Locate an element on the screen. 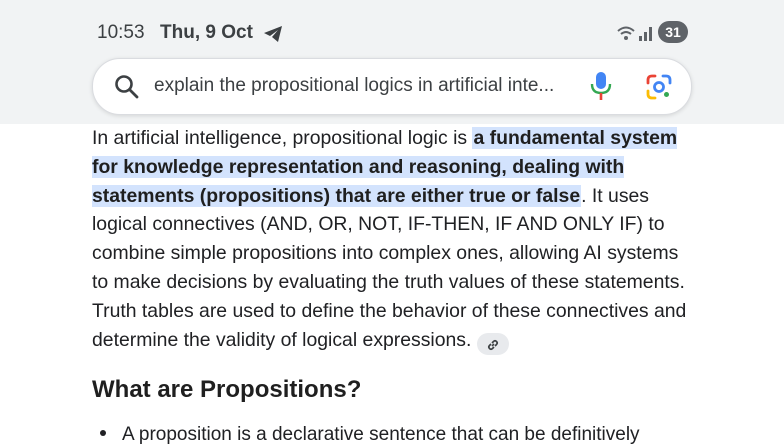  link-icon is located at coordinates (493, 344).